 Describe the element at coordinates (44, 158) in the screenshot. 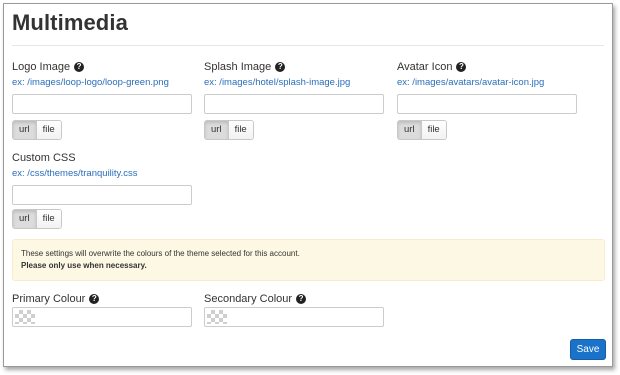

I see `custom-css-label: Custom CSS` at that location.